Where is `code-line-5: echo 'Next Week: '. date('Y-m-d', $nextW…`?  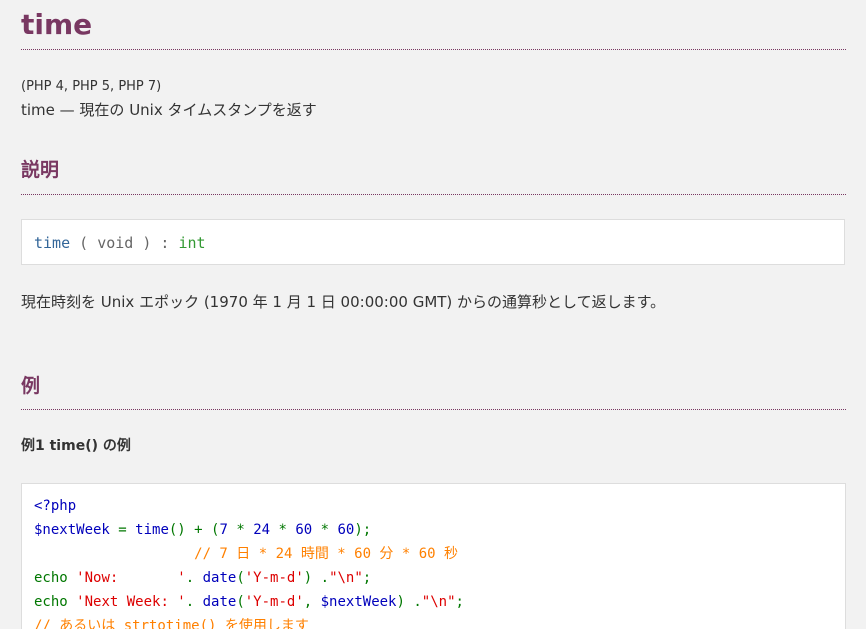
code-line-5: echo 'Next Week: '. date('Y-m-d', $nextW… is located at coordinates (249, 602).